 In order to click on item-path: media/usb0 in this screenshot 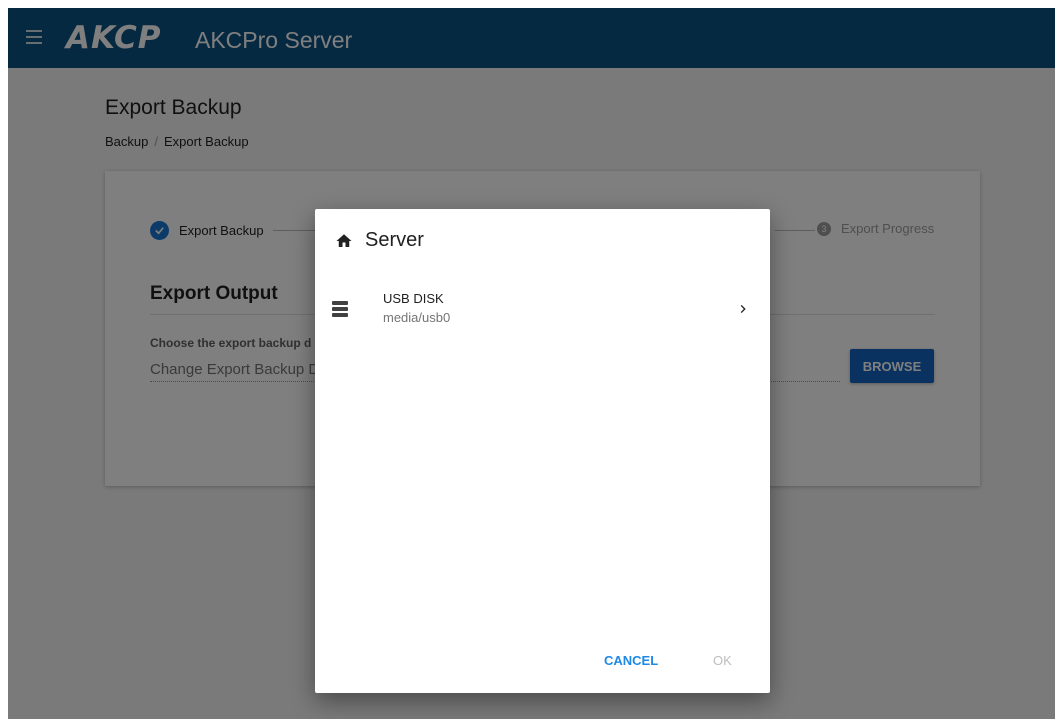, I will do `click(417, 317)`.